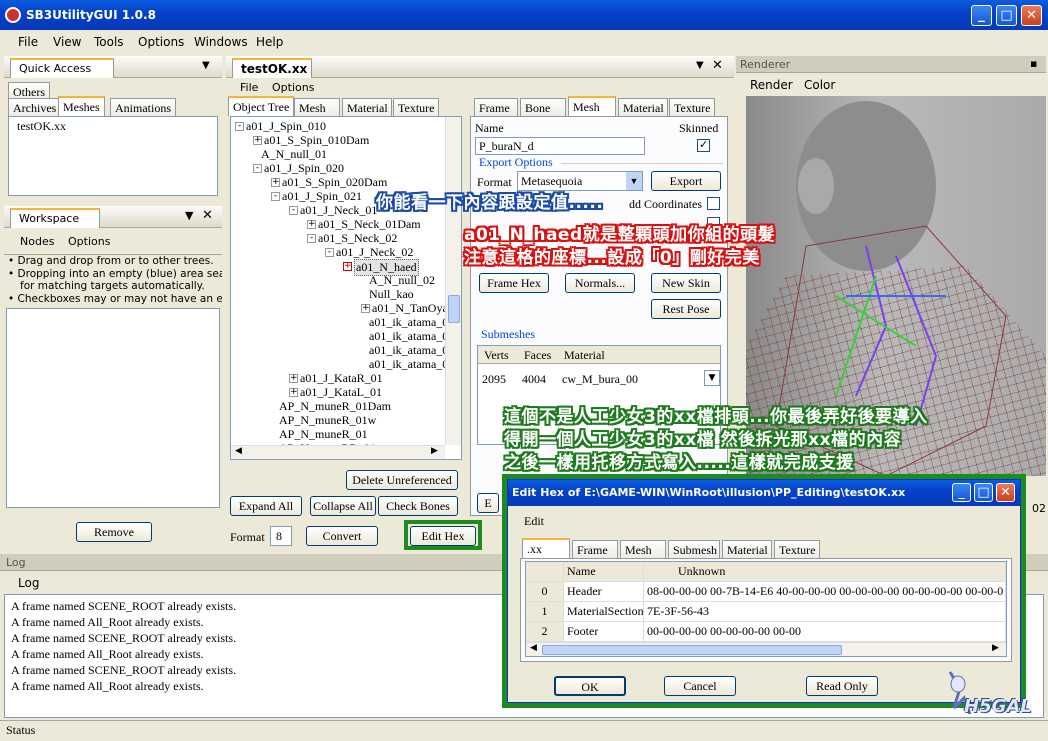 This screenshot has width=1048, height=741. What do you see at coordinates (357, 238) in the screenshot?
I see `tree-node: a01_S_Neck_02` at bounding box center [357, 238].